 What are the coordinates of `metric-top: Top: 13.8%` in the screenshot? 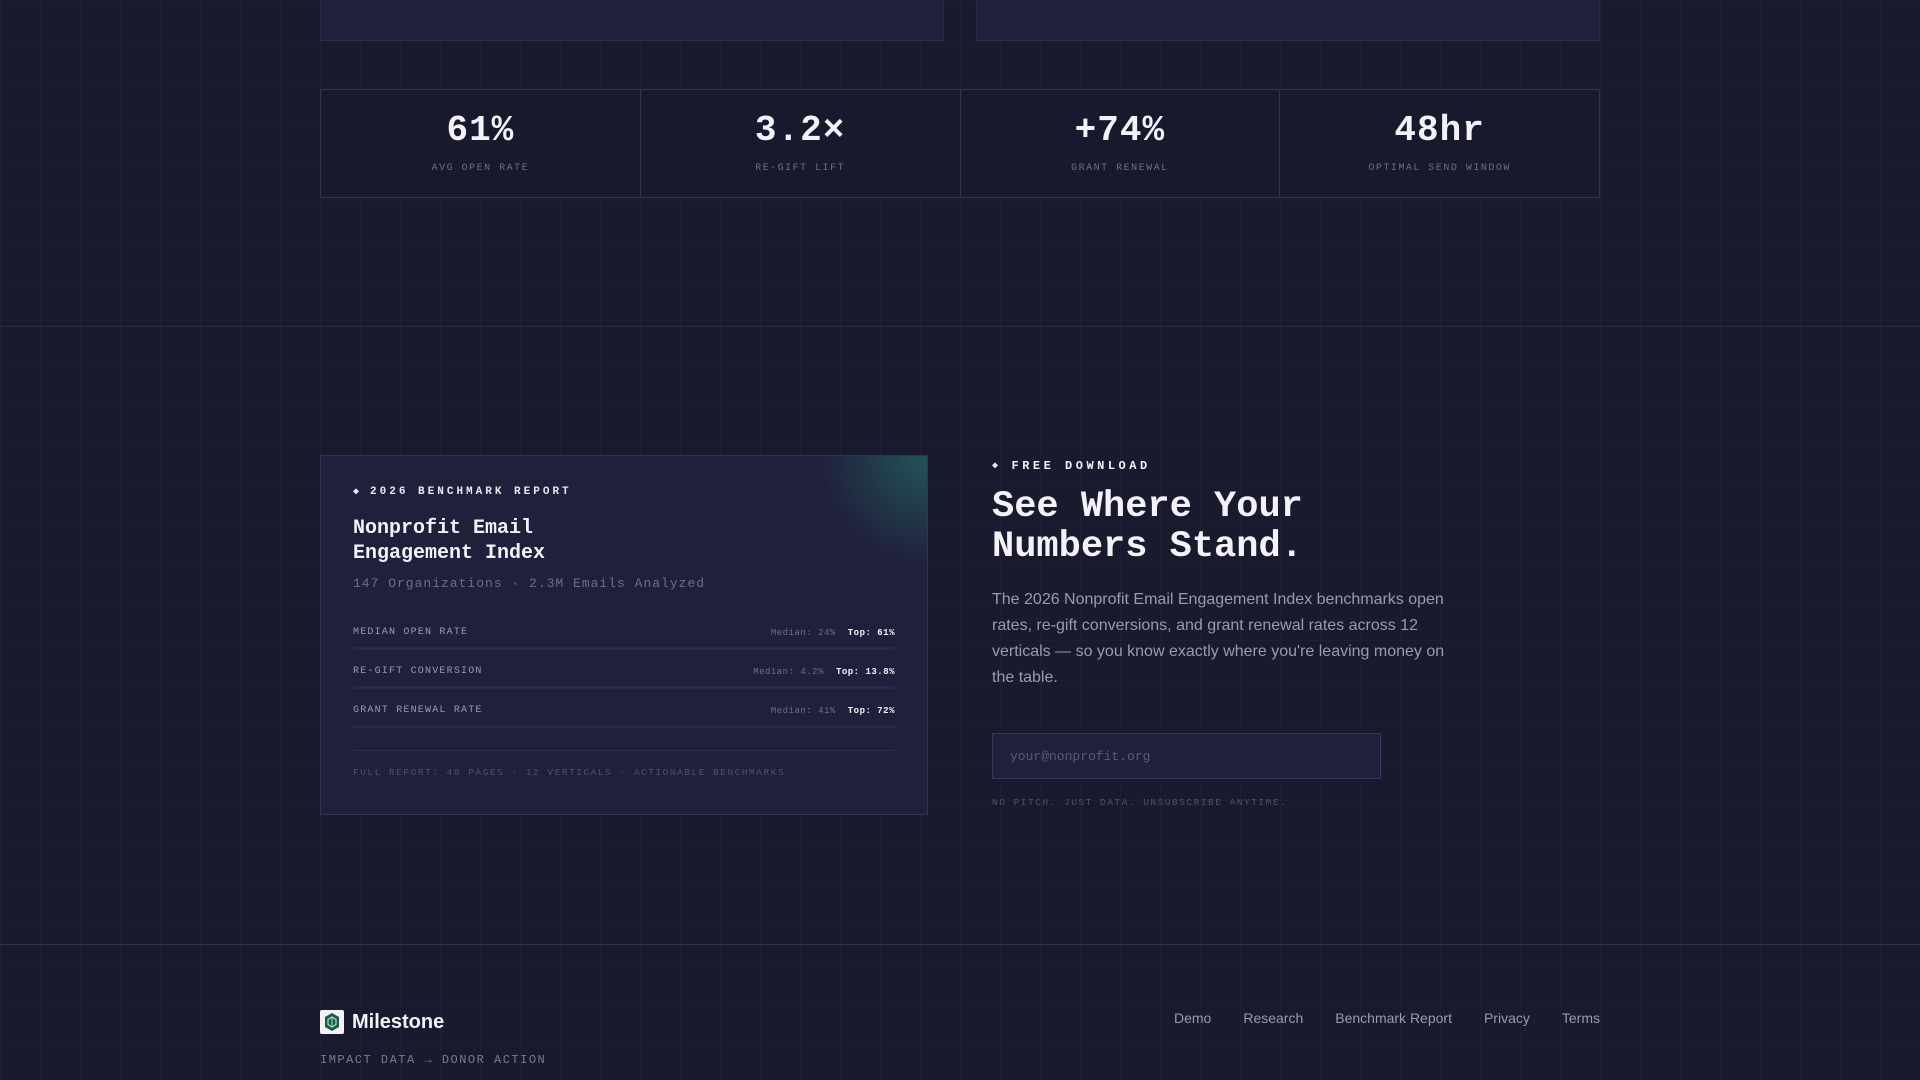 It's located at (865, 671).